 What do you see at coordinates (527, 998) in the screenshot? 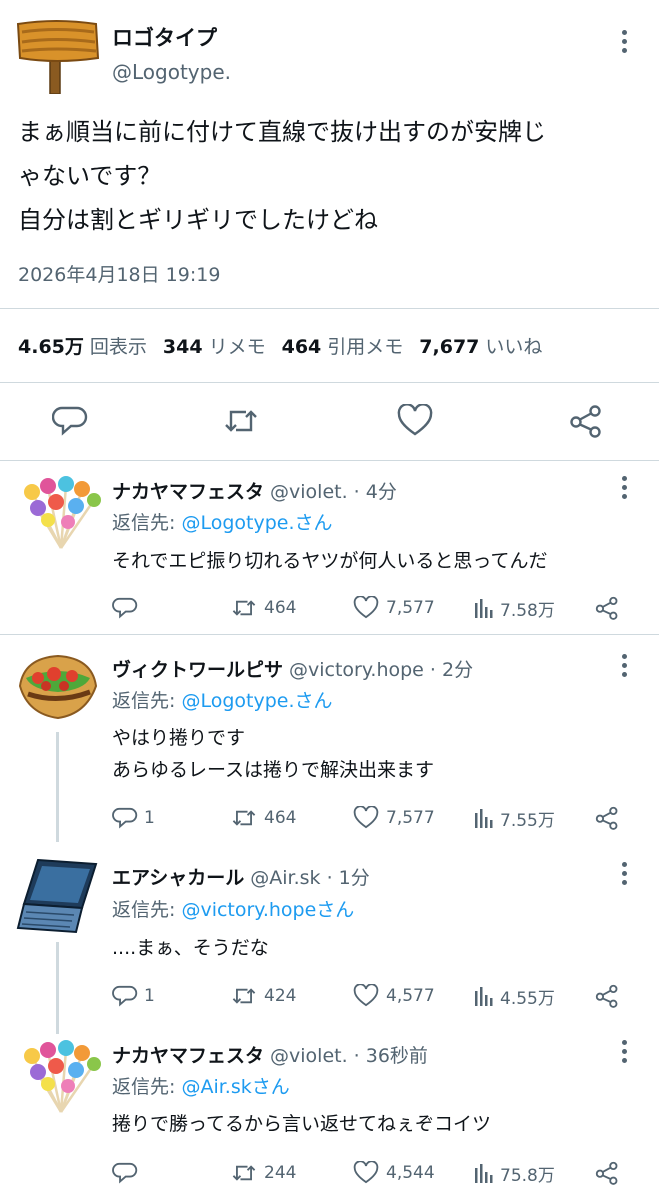
I see `view-count: 4.55万` at bounding box center [527, 998].